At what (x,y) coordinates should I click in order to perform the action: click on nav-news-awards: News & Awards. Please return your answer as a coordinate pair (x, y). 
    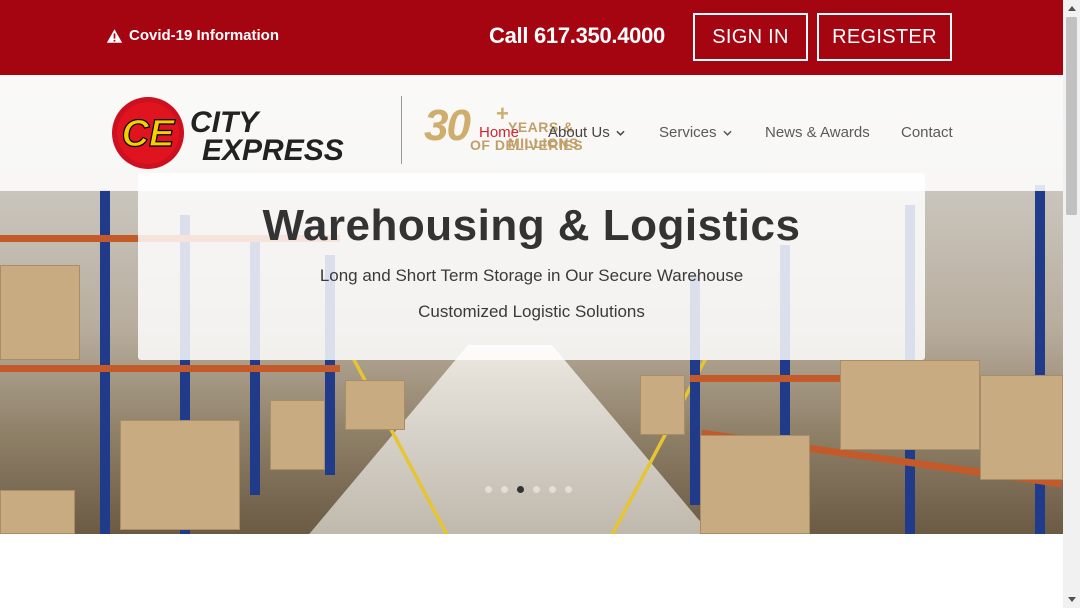
    Looking at the image, I should click on (817, 132).